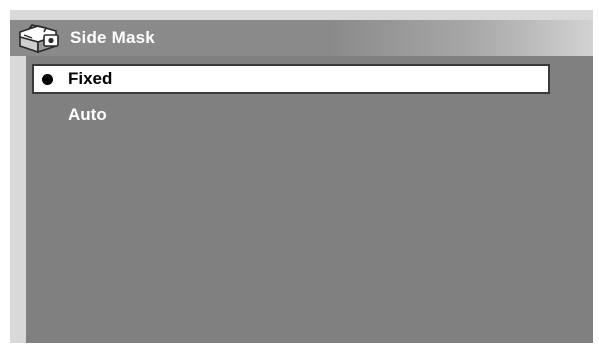  Describe the element at coordinates (291, 79) in the screenshot. I see `option-fixed: Fixed` at that location.